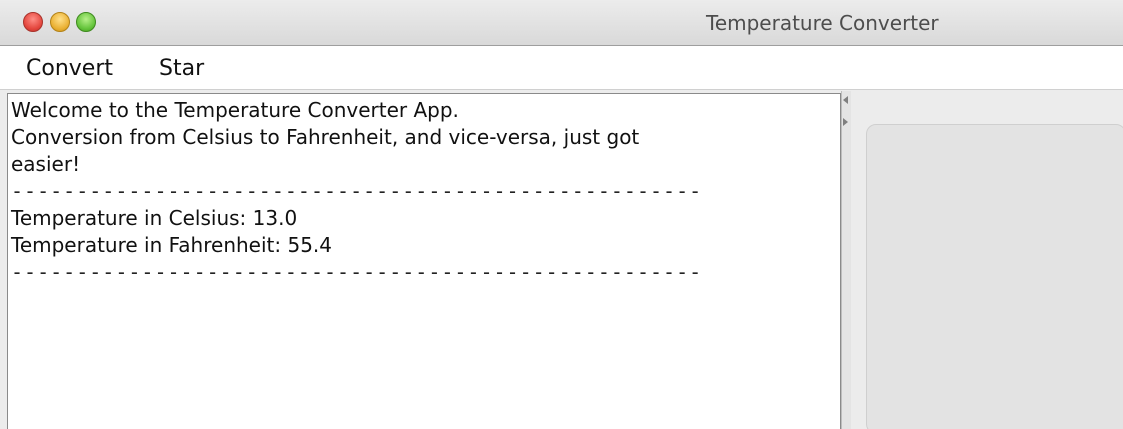 The image size is (1123, 429). I want to click on celsius-result-line: Temperature in Celsius: 13.0, so click(154, 218).